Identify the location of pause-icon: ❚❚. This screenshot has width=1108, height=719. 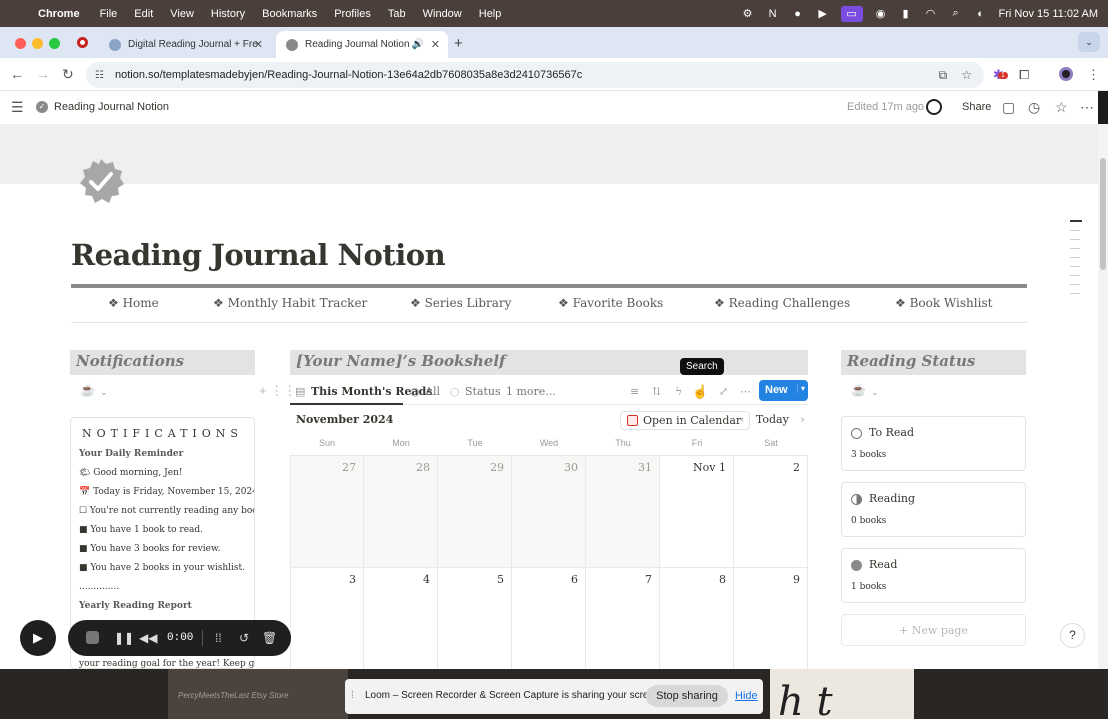
(124, 638).